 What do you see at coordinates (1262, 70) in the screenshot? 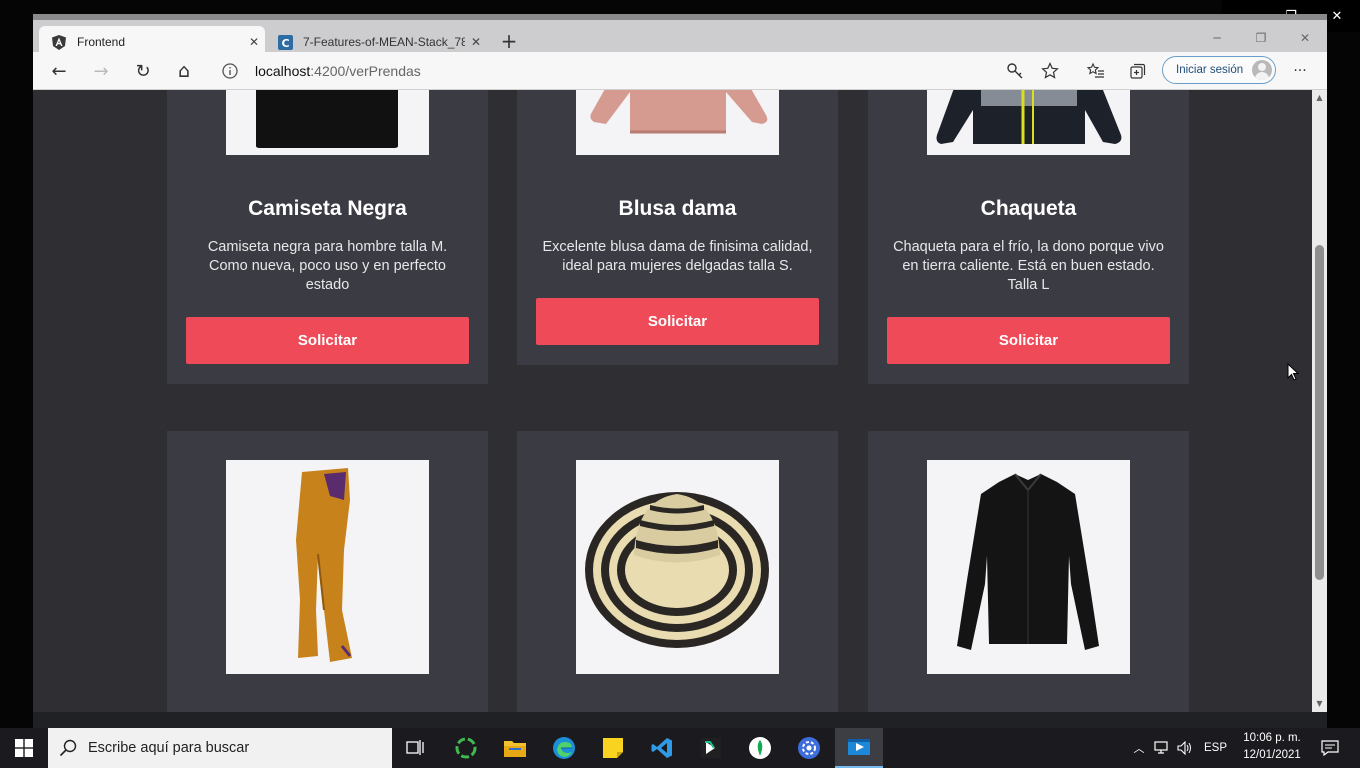
I see `avatar-icon` at bounding box center [1262, 70].